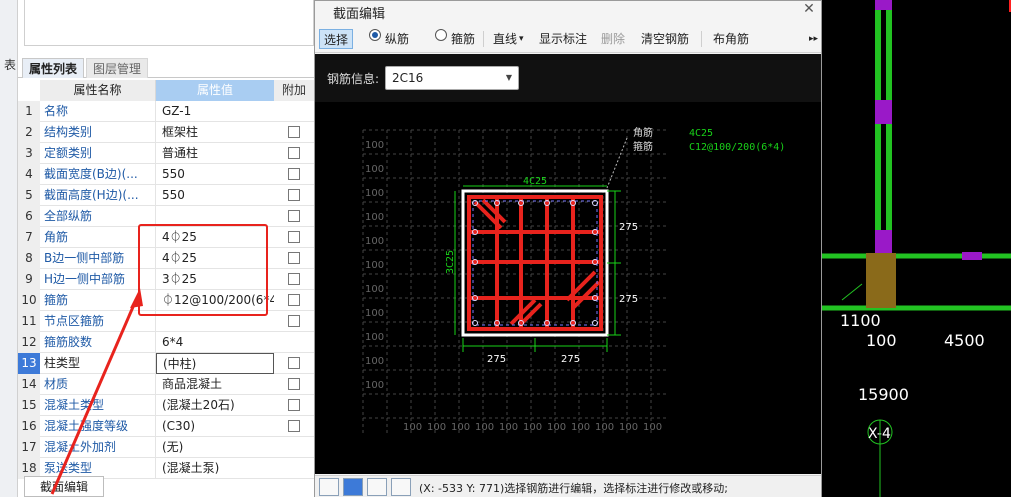 Image resolution: width=1011 pixels, height=497 pixels. I want to click on line-dropdown: 直线, so click(505, 39).